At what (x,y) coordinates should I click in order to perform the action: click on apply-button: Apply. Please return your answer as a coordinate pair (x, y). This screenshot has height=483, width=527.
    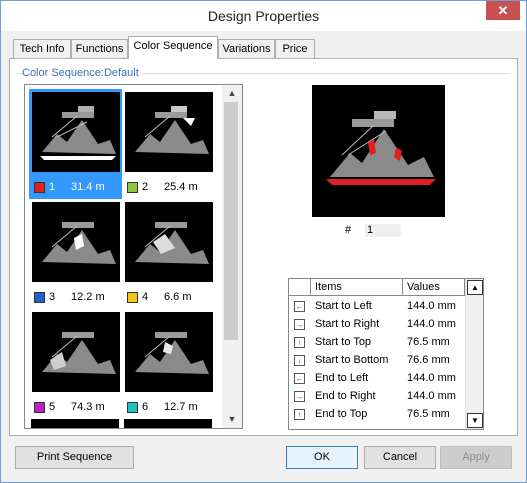
    Looking at the image, I should click on (476, 457).